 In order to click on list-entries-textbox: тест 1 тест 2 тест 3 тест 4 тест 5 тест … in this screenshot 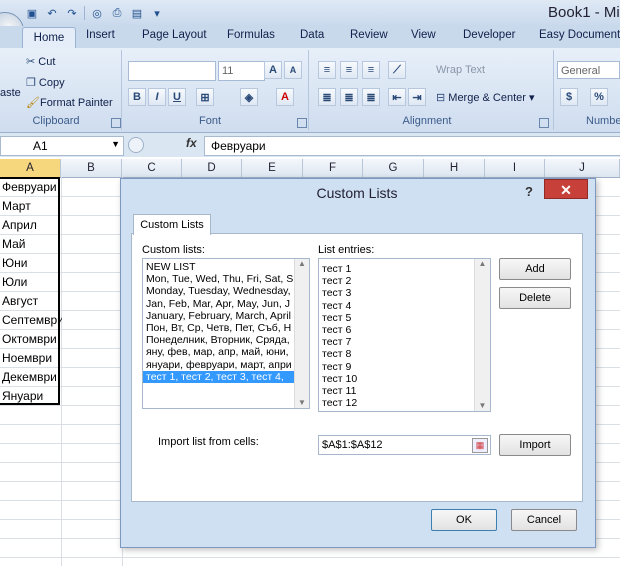, I will do `click(404, 335)`.